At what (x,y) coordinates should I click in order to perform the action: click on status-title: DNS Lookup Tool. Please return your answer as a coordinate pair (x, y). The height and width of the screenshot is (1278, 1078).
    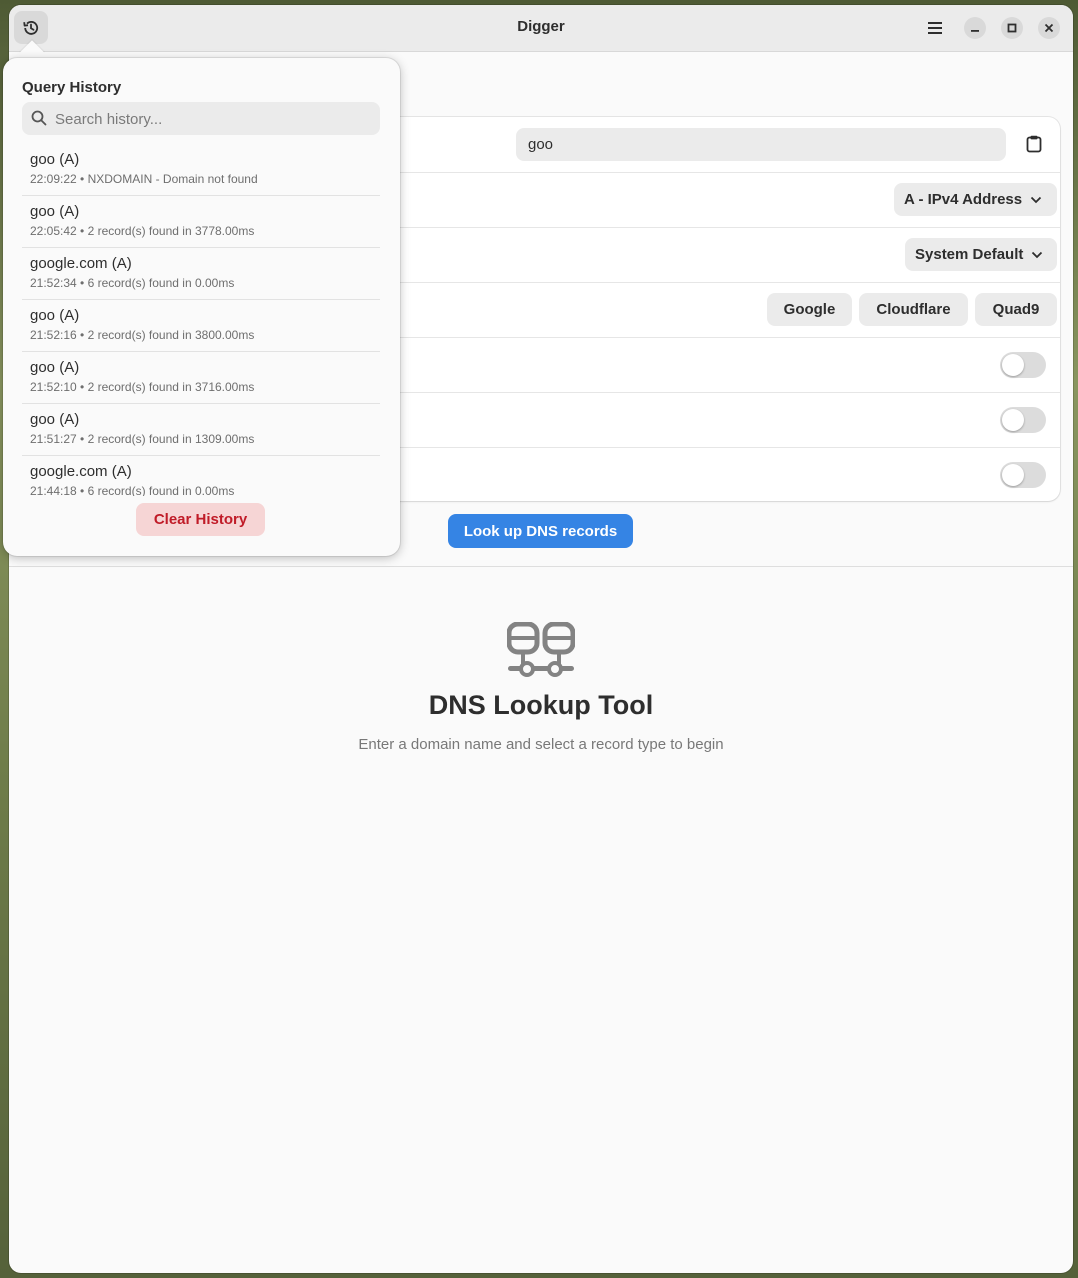
    Looking at the image, I should click on (541, 705).